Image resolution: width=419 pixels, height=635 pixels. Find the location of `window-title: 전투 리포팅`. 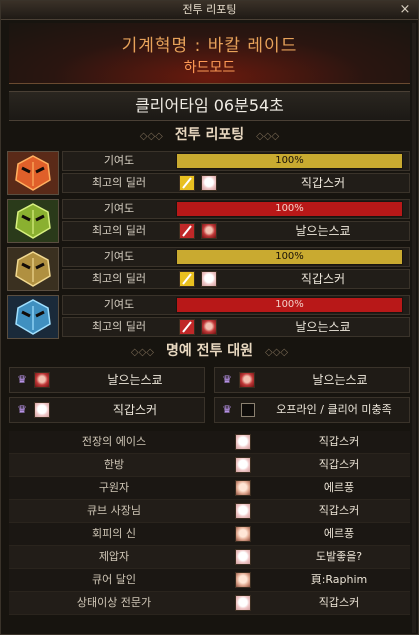

window-title: 전투 리포팅 is located at coordinates (209, 9).